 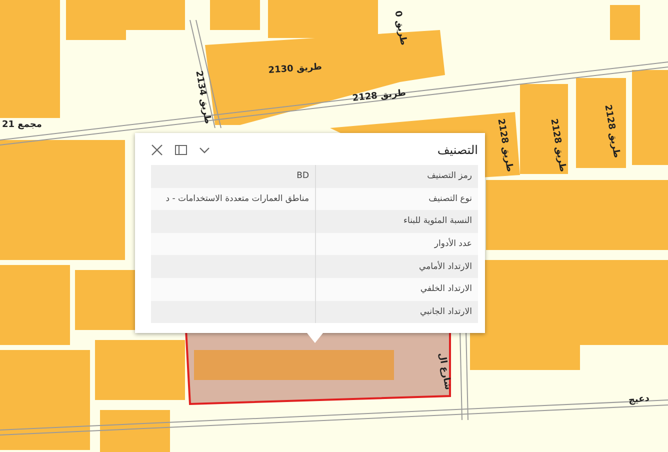 I want to click on street-label: طريق 2130, so click(x=295, y=69).